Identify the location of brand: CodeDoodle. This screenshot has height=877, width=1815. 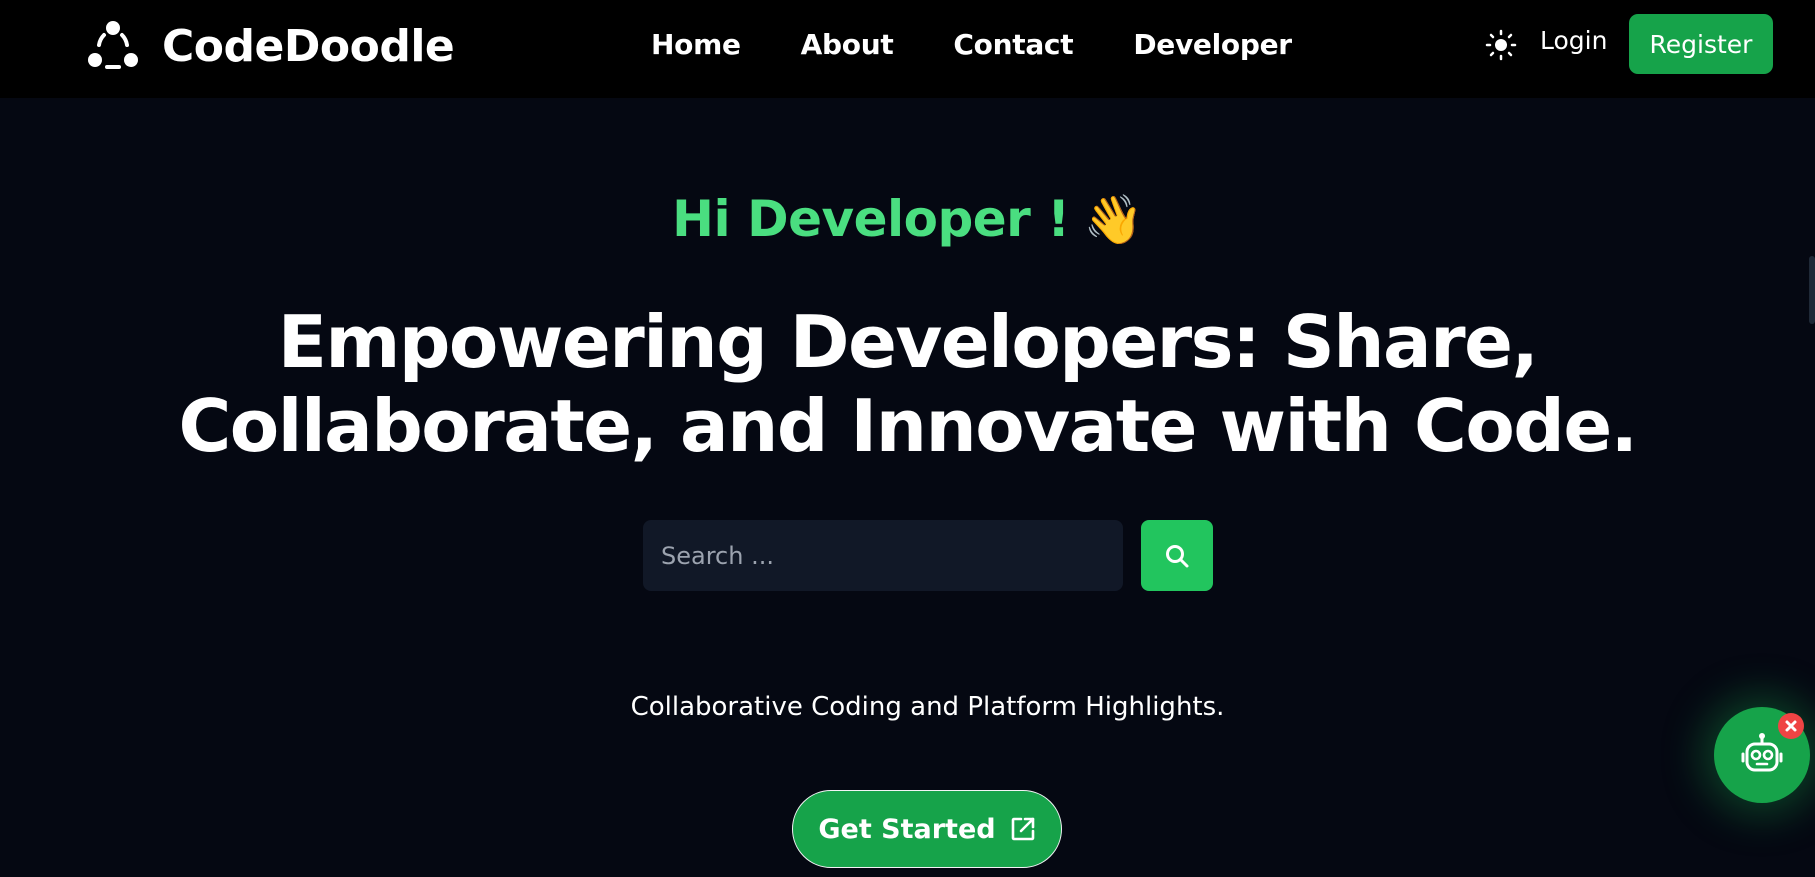
(270, 46).